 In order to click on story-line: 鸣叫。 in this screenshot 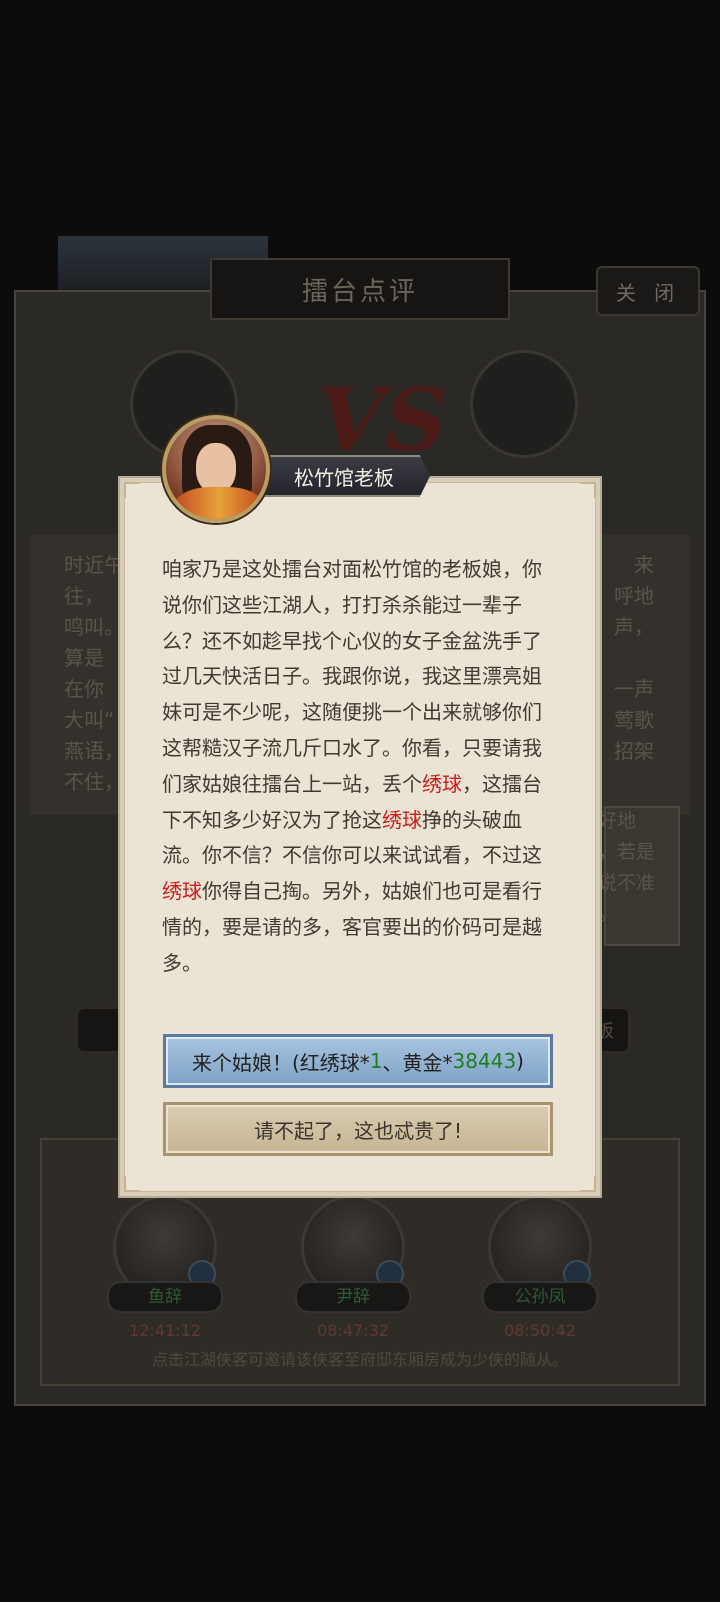, I will do `click(94, 627)`.